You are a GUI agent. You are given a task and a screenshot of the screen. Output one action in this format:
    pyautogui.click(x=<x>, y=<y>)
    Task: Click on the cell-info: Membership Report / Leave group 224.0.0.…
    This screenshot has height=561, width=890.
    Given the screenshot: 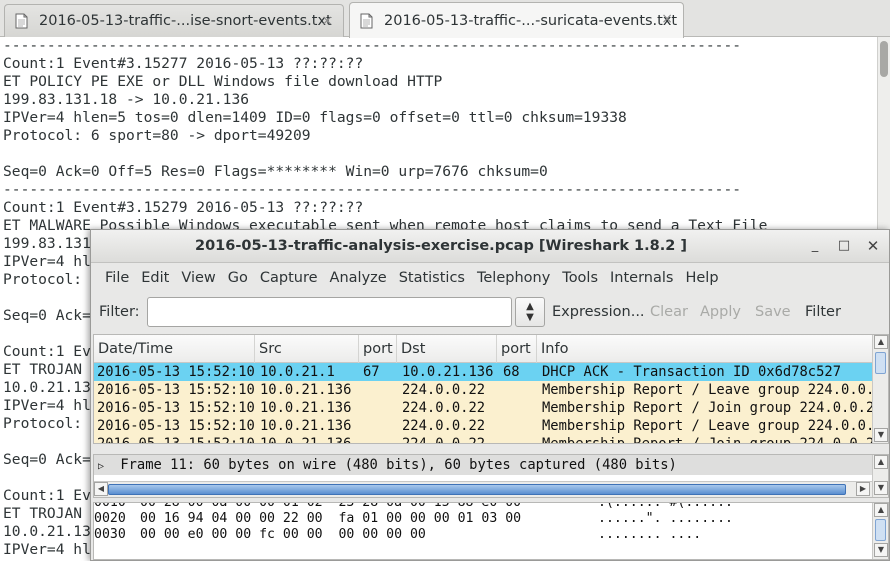 What is the action you would take?
    pyautogui.click(x=708, y=426)
    